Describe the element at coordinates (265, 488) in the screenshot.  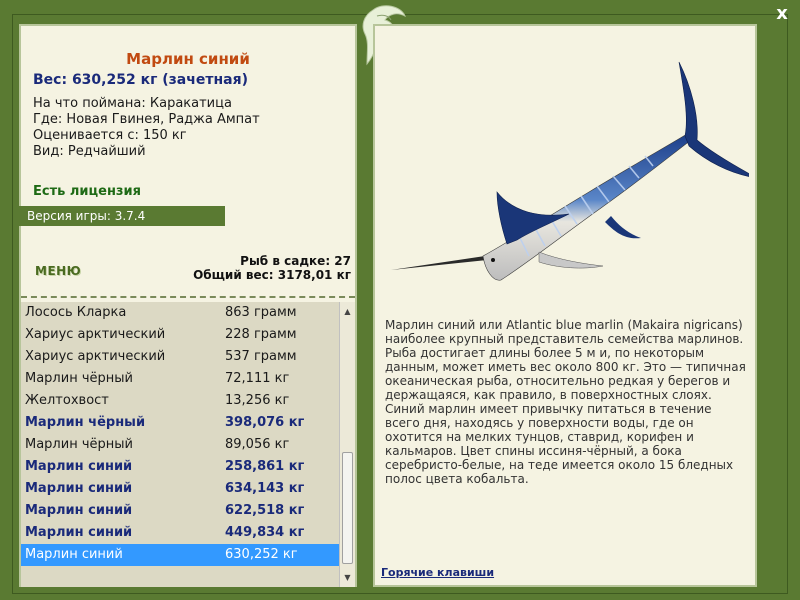
I see `catch-row-weight: 634,143 кг` at that location.